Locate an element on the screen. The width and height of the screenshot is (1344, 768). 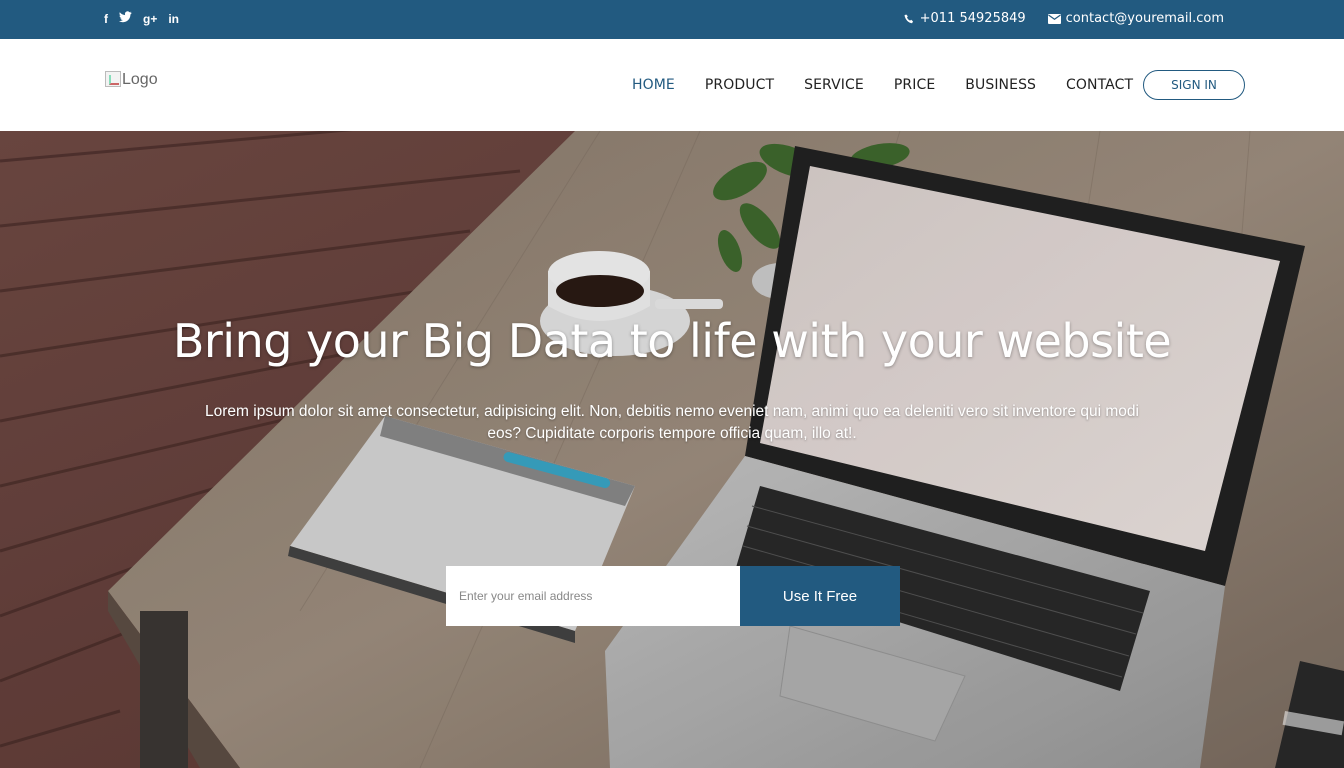
use-it-free-button: Use It Free is located at coordinates (820, 596).